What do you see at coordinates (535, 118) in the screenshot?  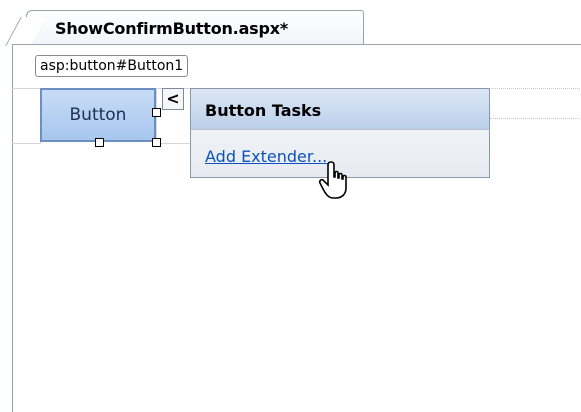 I see `layout-guide-line` at bounding box center [535, 118].